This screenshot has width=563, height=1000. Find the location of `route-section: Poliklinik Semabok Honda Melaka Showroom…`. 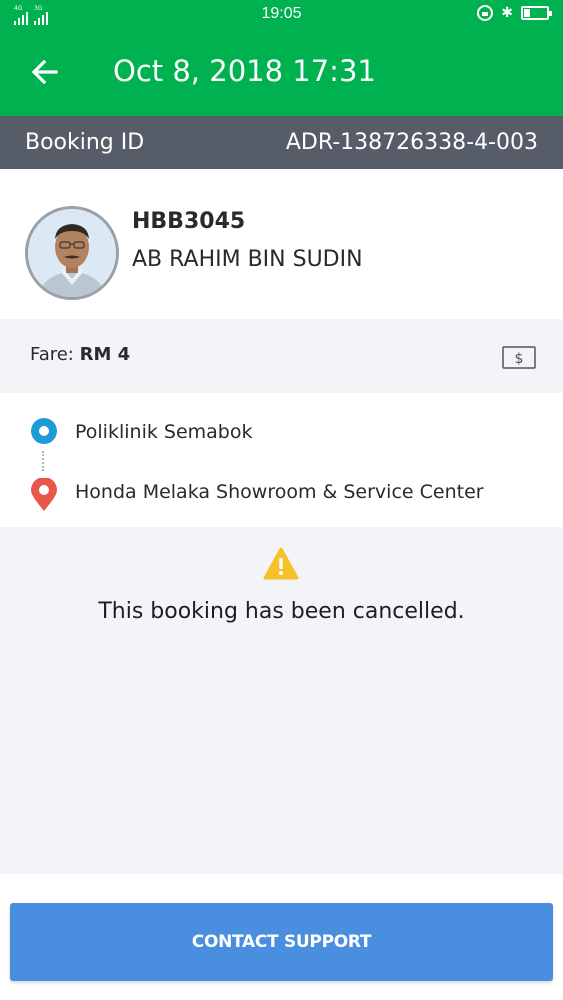

route-section: Poliklinik Semabok Honda Melaka Showroom… is located at coordinates (281, 460).